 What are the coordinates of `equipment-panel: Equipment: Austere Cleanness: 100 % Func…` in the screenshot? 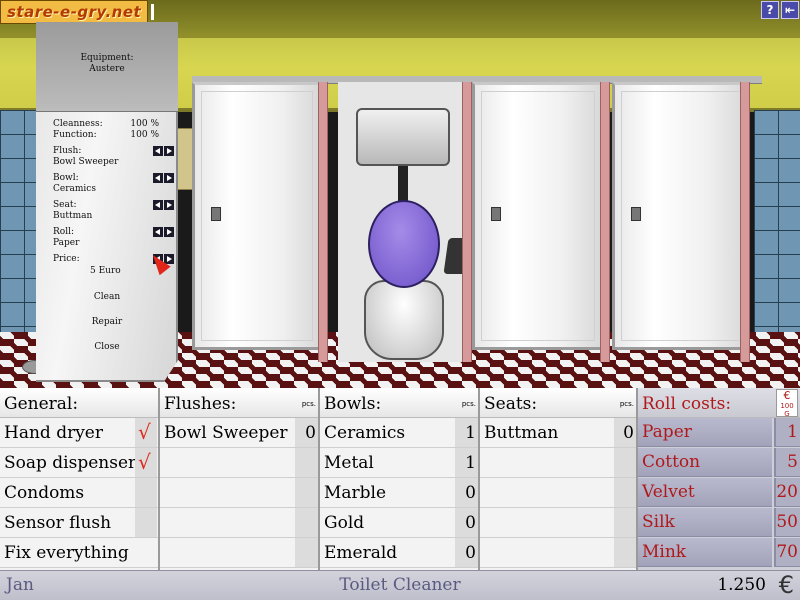 It's located at (107, 202).